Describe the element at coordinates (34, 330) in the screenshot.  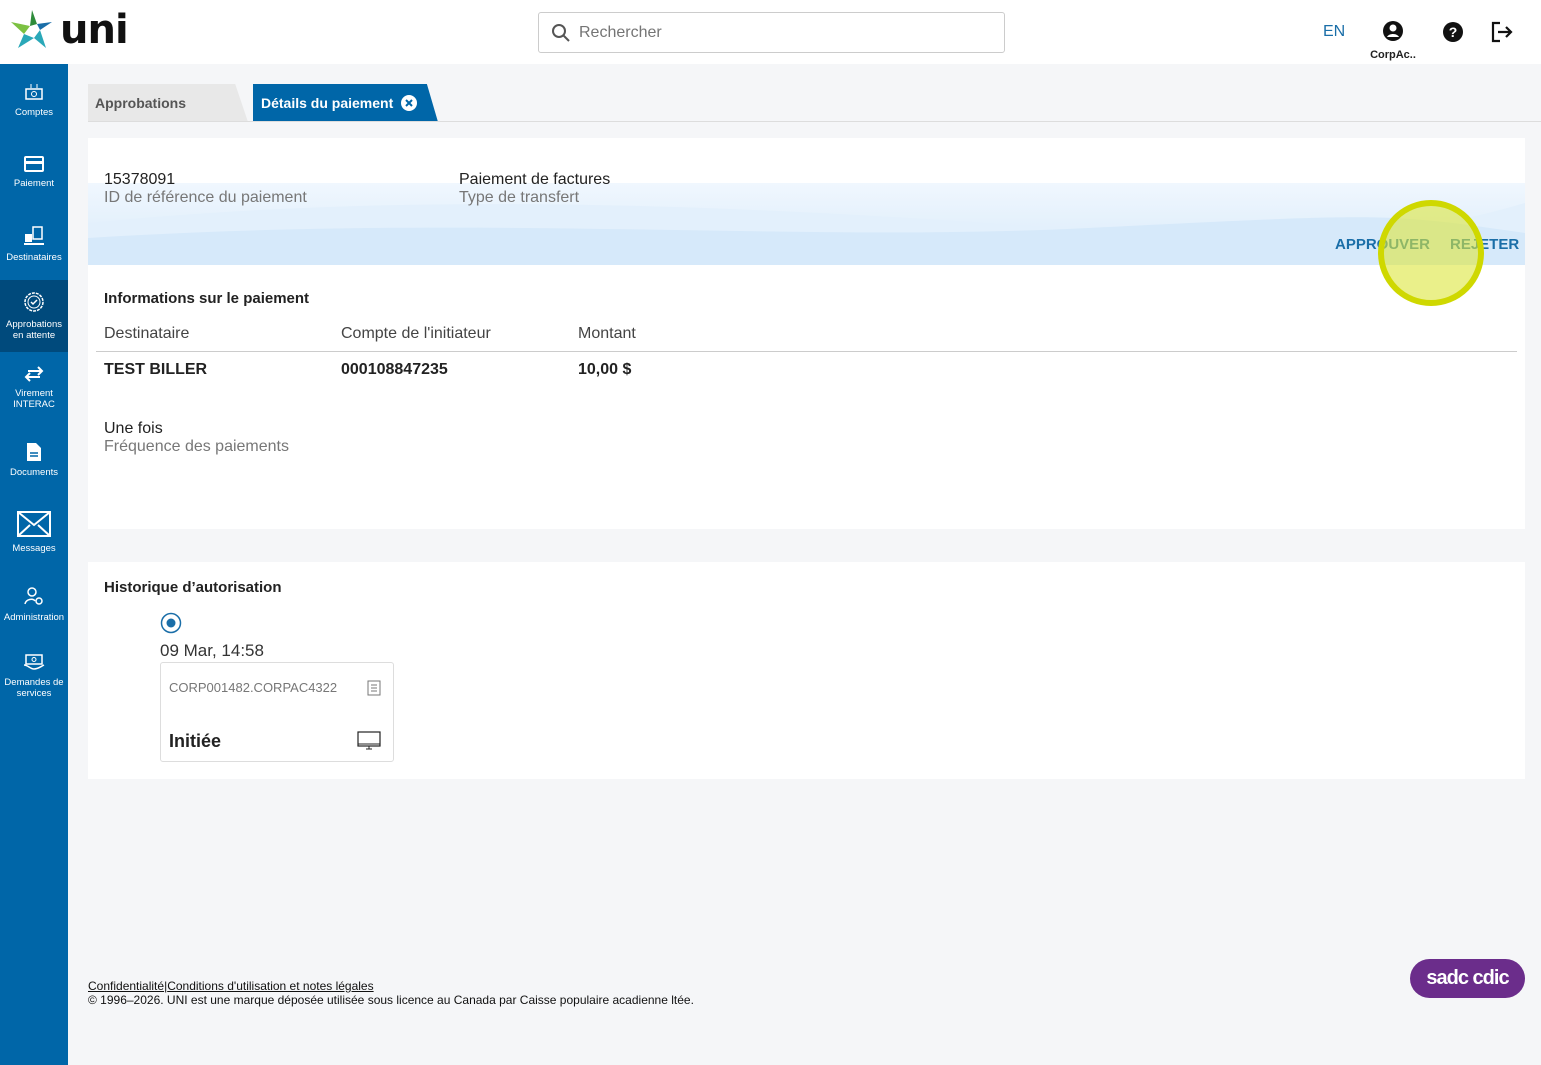
I see `sidebar-item-label: Approbations en attente` at that location.